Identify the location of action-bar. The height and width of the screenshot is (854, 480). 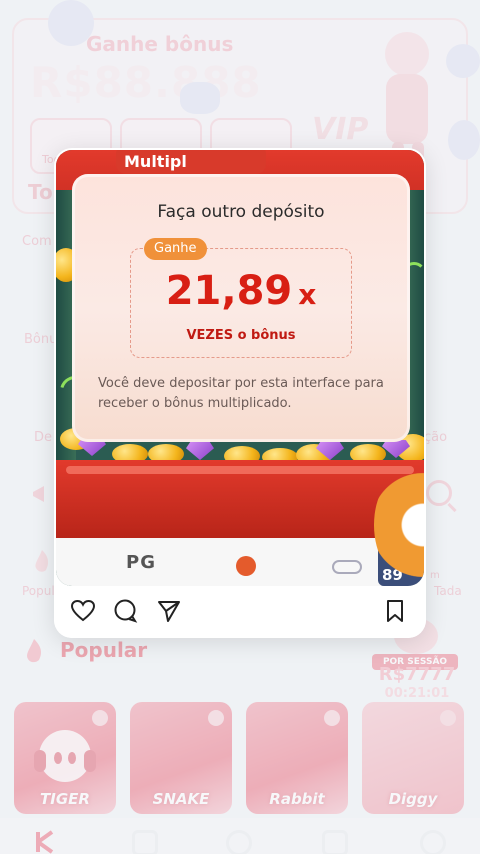
(240, 613).